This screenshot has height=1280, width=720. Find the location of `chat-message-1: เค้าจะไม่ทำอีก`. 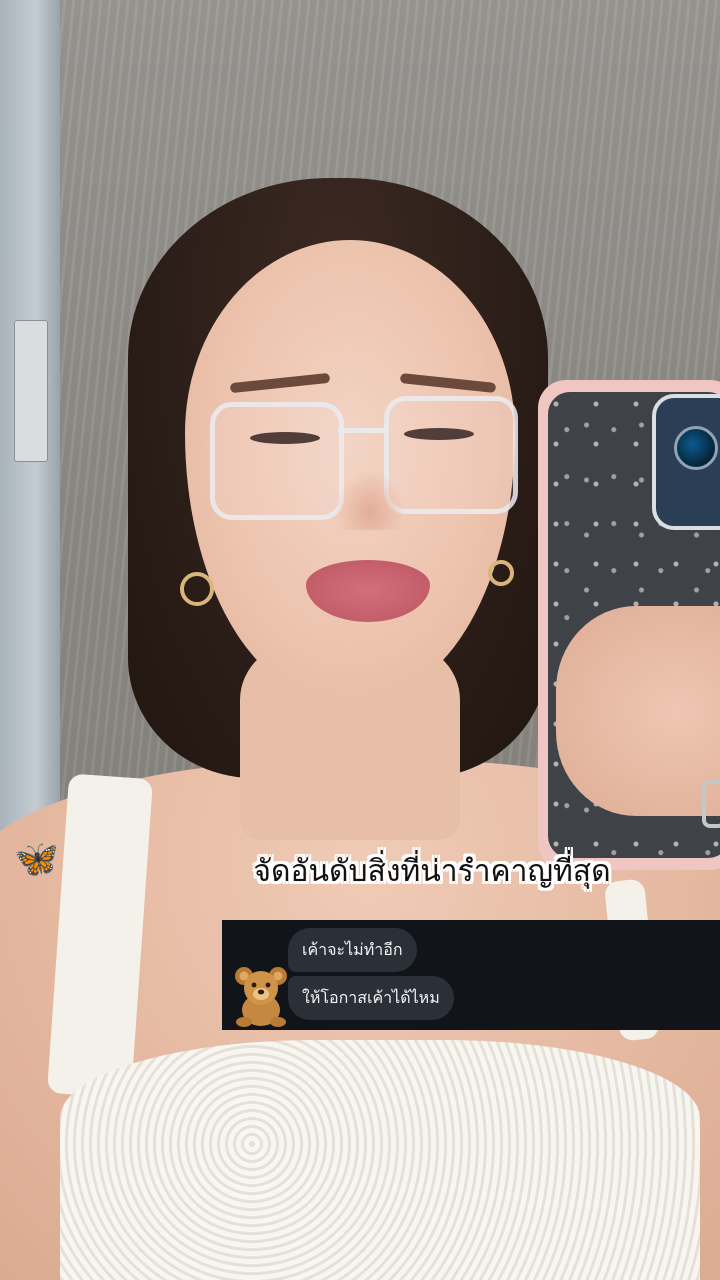

chat-message-1: เค้าจะไม่ทำอีก is located at coordinates (352, 950).